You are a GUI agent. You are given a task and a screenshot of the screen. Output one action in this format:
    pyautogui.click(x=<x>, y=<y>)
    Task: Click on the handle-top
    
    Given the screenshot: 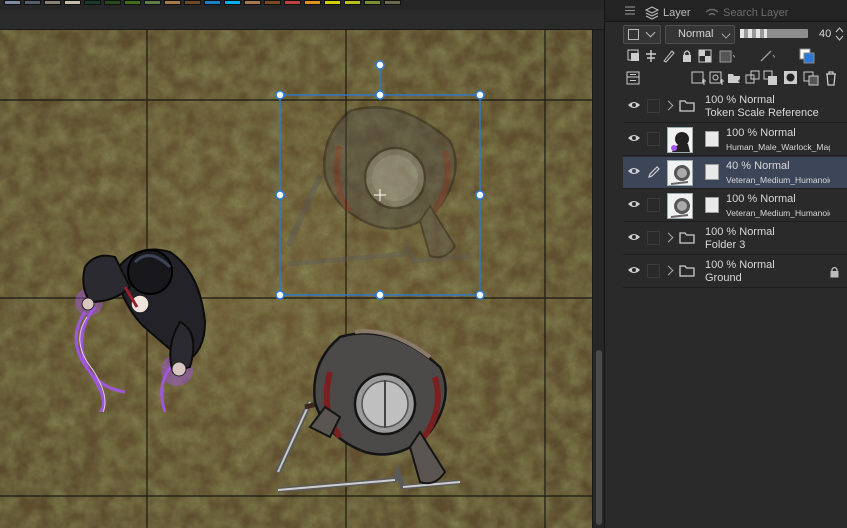 What is the action you would take?
    pyautogui.click(x=380, y=95)
    